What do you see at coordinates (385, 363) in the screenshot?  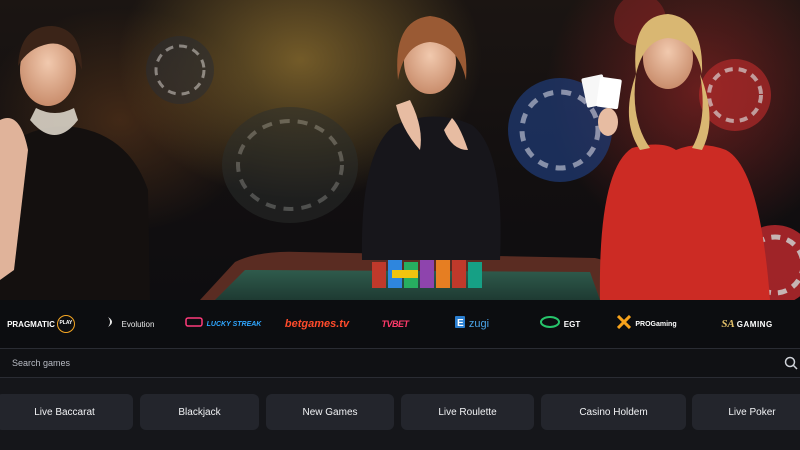 I see `search-input` at bounding box center [385, 363].